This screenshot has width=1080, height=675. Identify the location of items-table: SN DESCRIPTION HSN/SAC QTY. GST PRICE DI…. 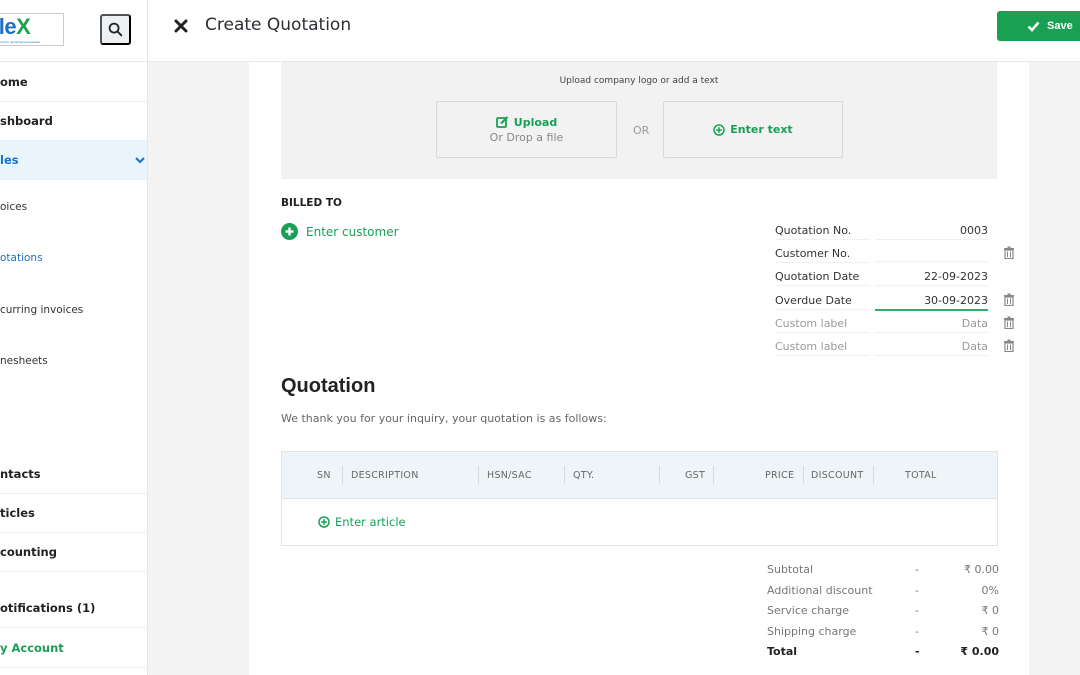
(639, 498).